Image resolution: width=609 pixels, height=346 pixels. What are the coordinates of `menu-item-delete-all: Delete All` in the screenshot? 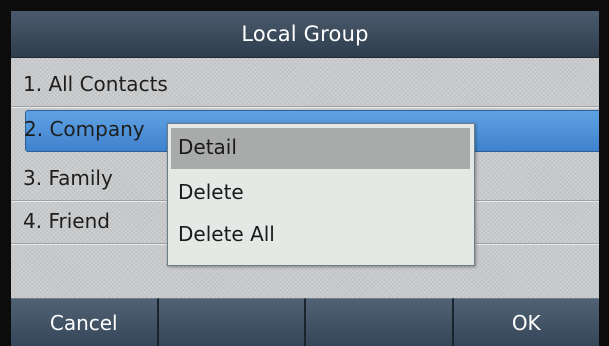 It's located at (321, 235).